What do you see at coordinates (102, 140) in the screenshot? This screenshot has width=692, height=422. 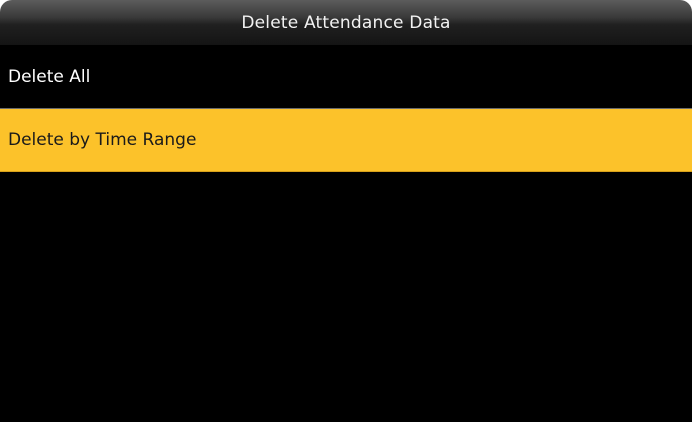 I see `menu-item-label: Delete by Time Range` at bounding box center [102, 140].